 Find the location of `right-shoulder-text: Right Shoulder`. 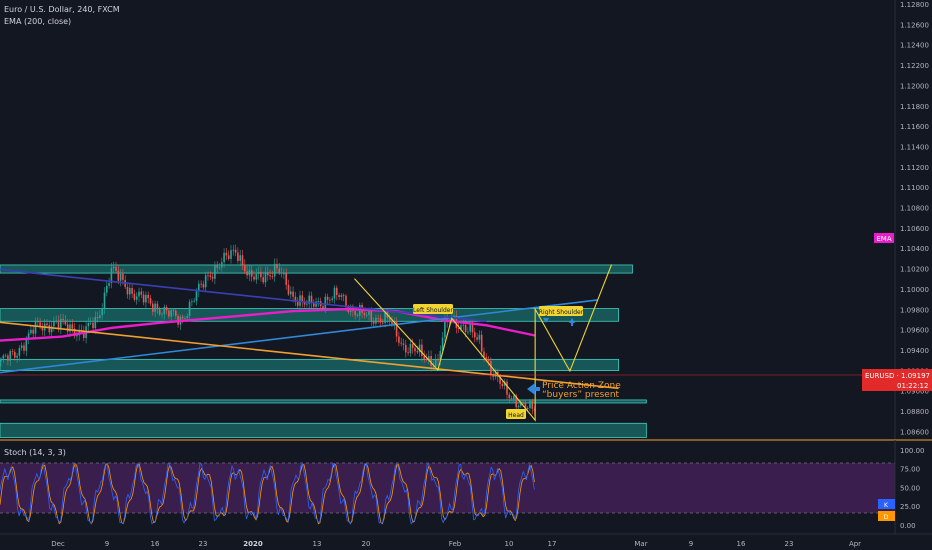

right-shoulder-text: Right Shoulder is located at coordinates (561, 312).